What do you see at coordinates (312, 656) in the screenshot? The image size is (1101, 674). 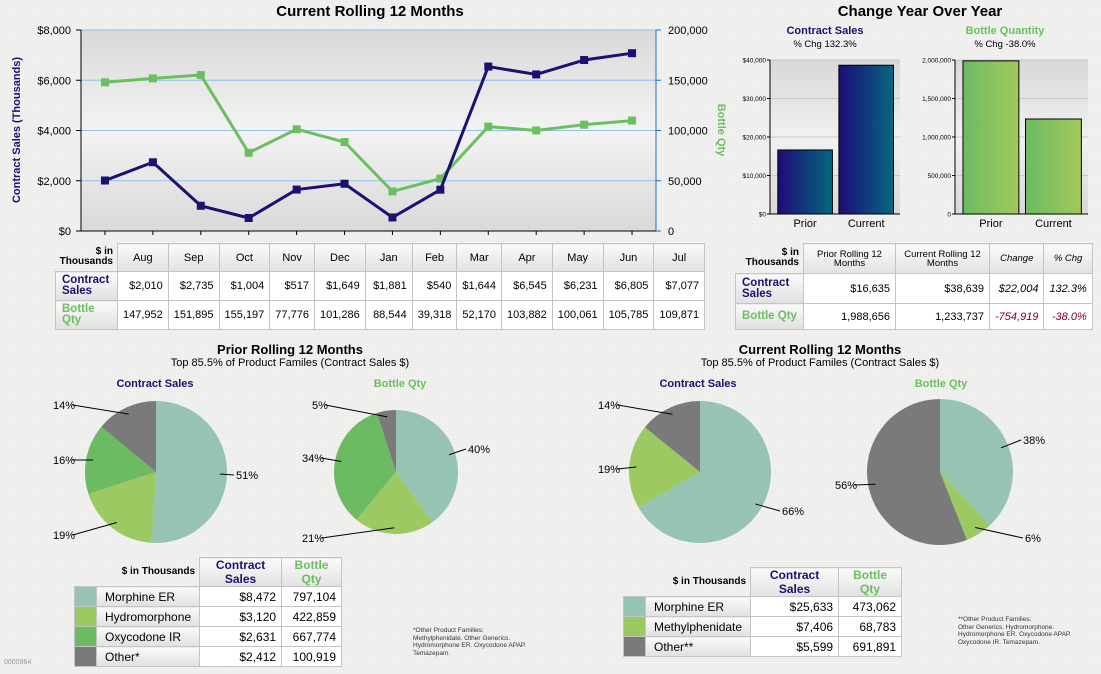 I see `legend-cell: 100,919` at bounding box center [312, 656].